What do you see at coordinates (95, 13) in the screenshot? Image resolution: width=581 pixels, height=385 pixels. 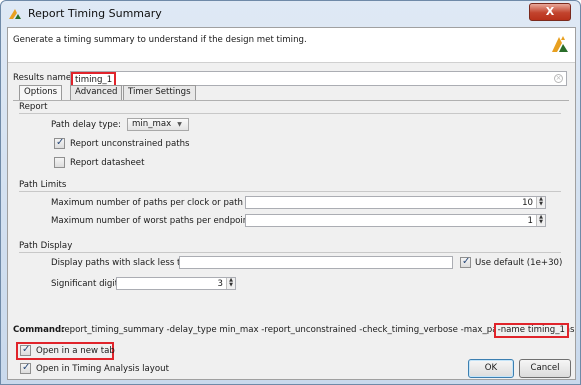 I see `window-title: Report Timing Summary` at bounding box center [95, 13].